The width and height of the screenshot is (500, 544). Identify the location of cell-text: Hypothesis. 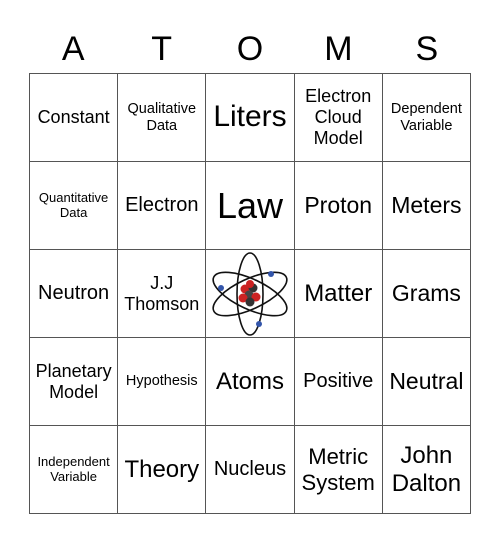
(161, 381).